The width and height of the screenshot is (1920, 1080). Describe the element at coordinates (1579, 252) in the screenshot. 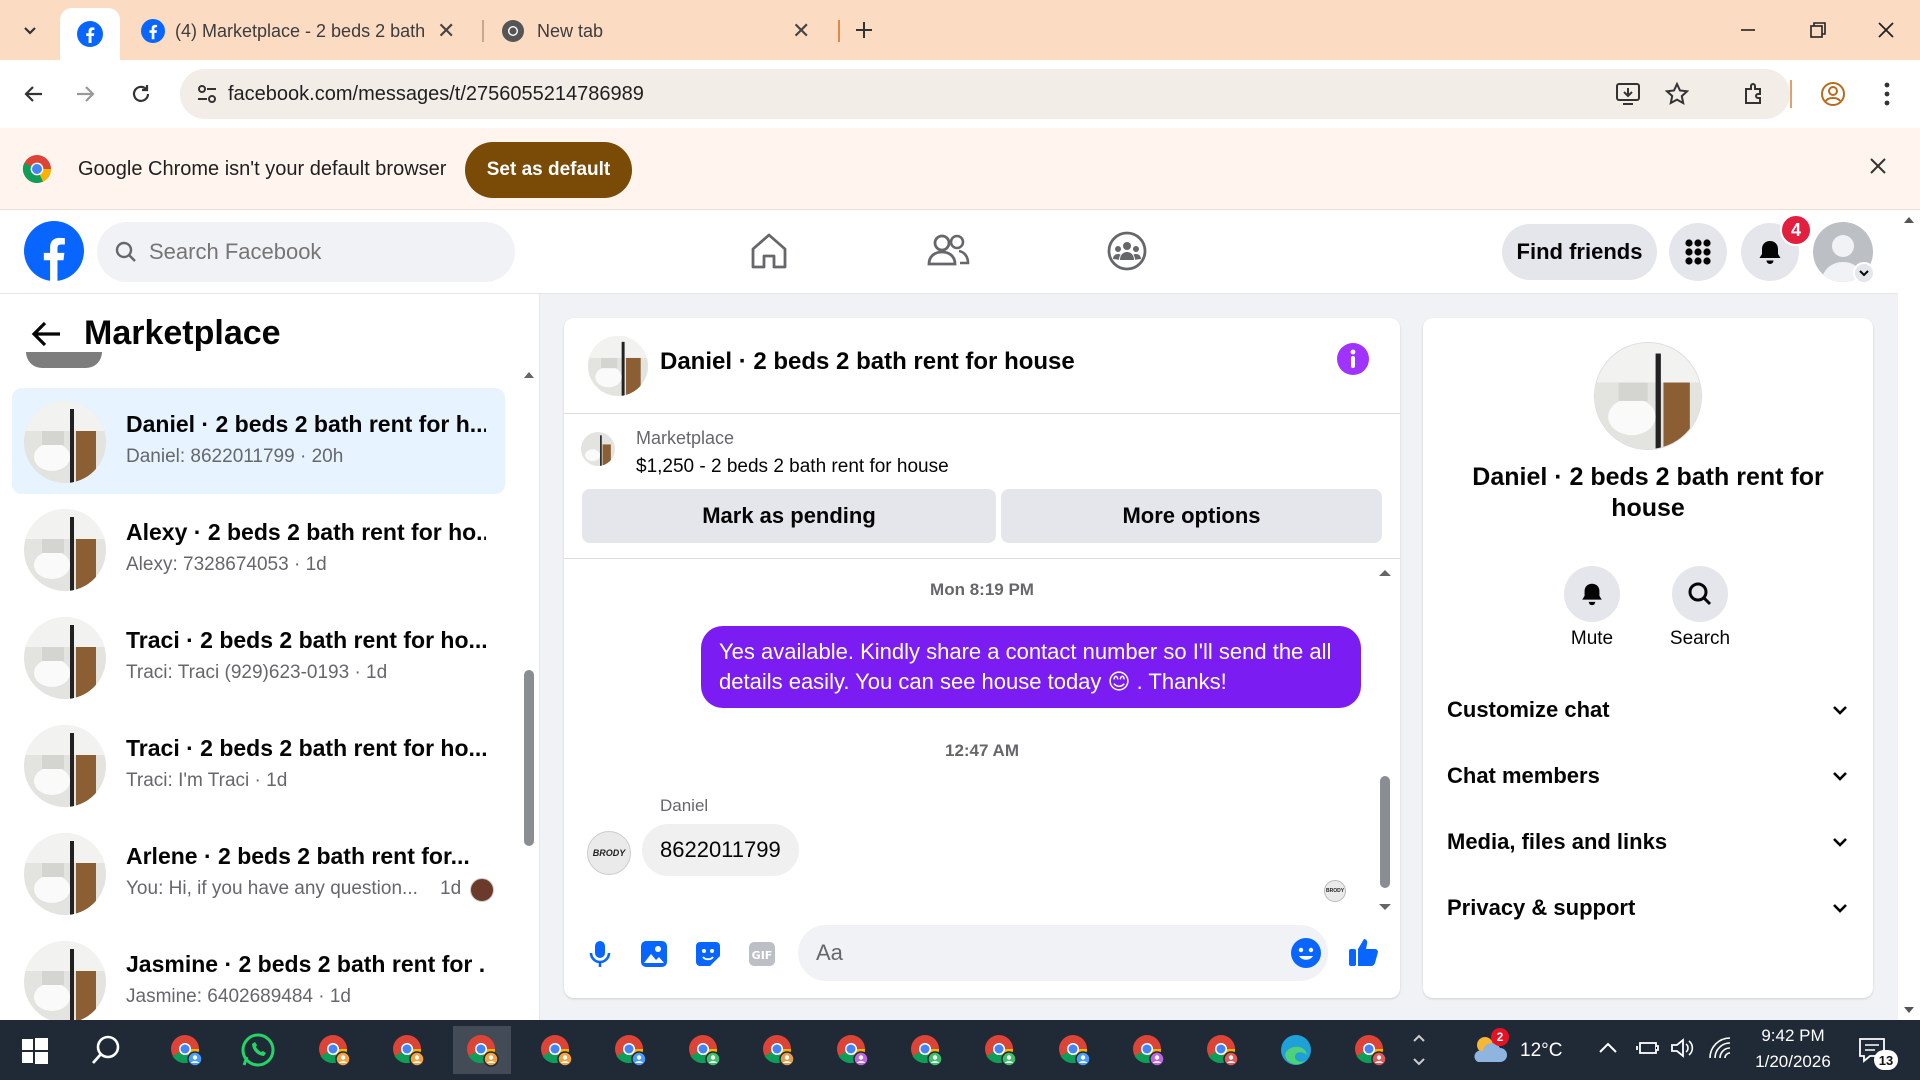

I see `find-friends-button: Find friends` at that location.